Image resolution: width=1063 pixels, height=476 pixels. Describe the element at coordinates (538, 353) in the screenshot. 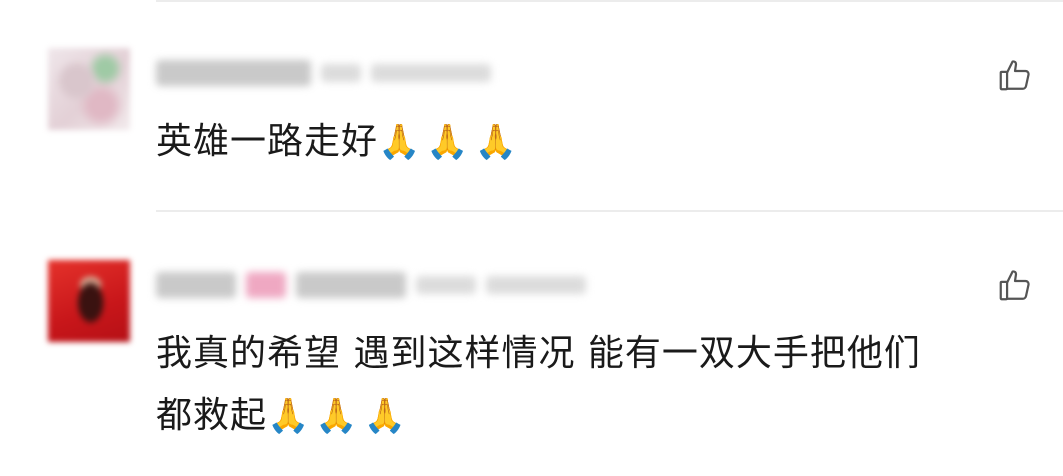

I see `comment-body-line1: 我真的希望 遇到这样情况 能有一双大手把他们` at that location.